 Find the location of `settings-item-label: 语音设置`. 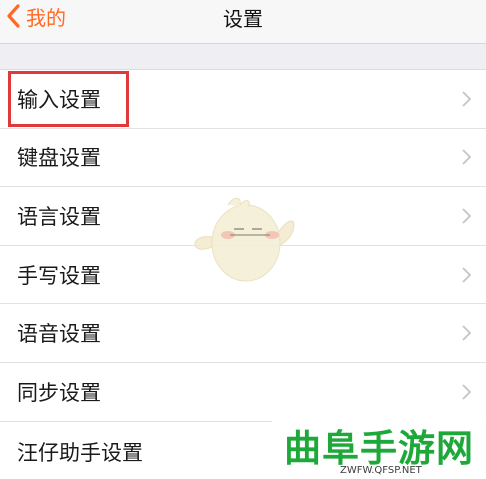

settings-item-label: 语音设置 is located at coordinates (59, 334).